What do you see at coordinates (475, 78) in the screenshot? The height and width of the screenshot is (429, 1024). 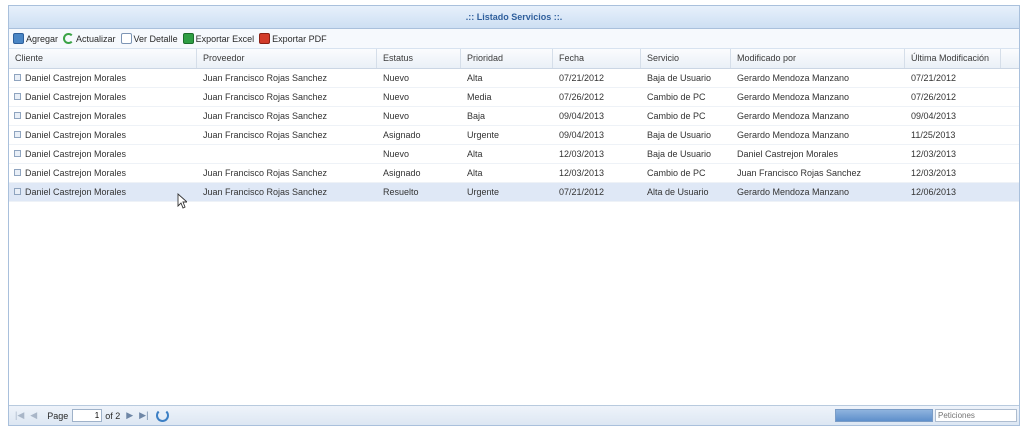 I see `cell-text: Alta` at bounding box center [475, 78].